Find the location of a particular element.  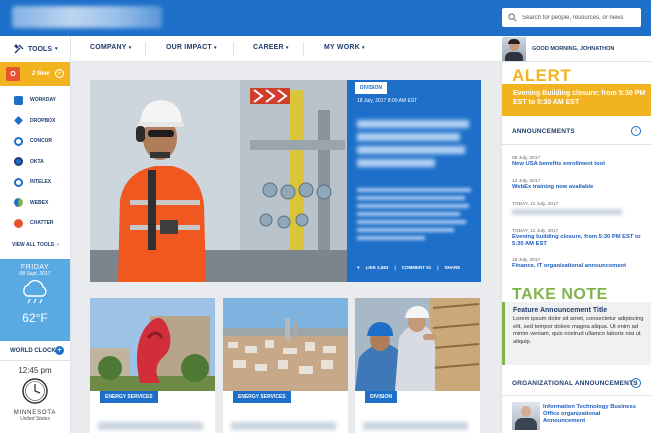

announcement-title: Finance, IT organizational announcement is located at coordinates (579, 266).